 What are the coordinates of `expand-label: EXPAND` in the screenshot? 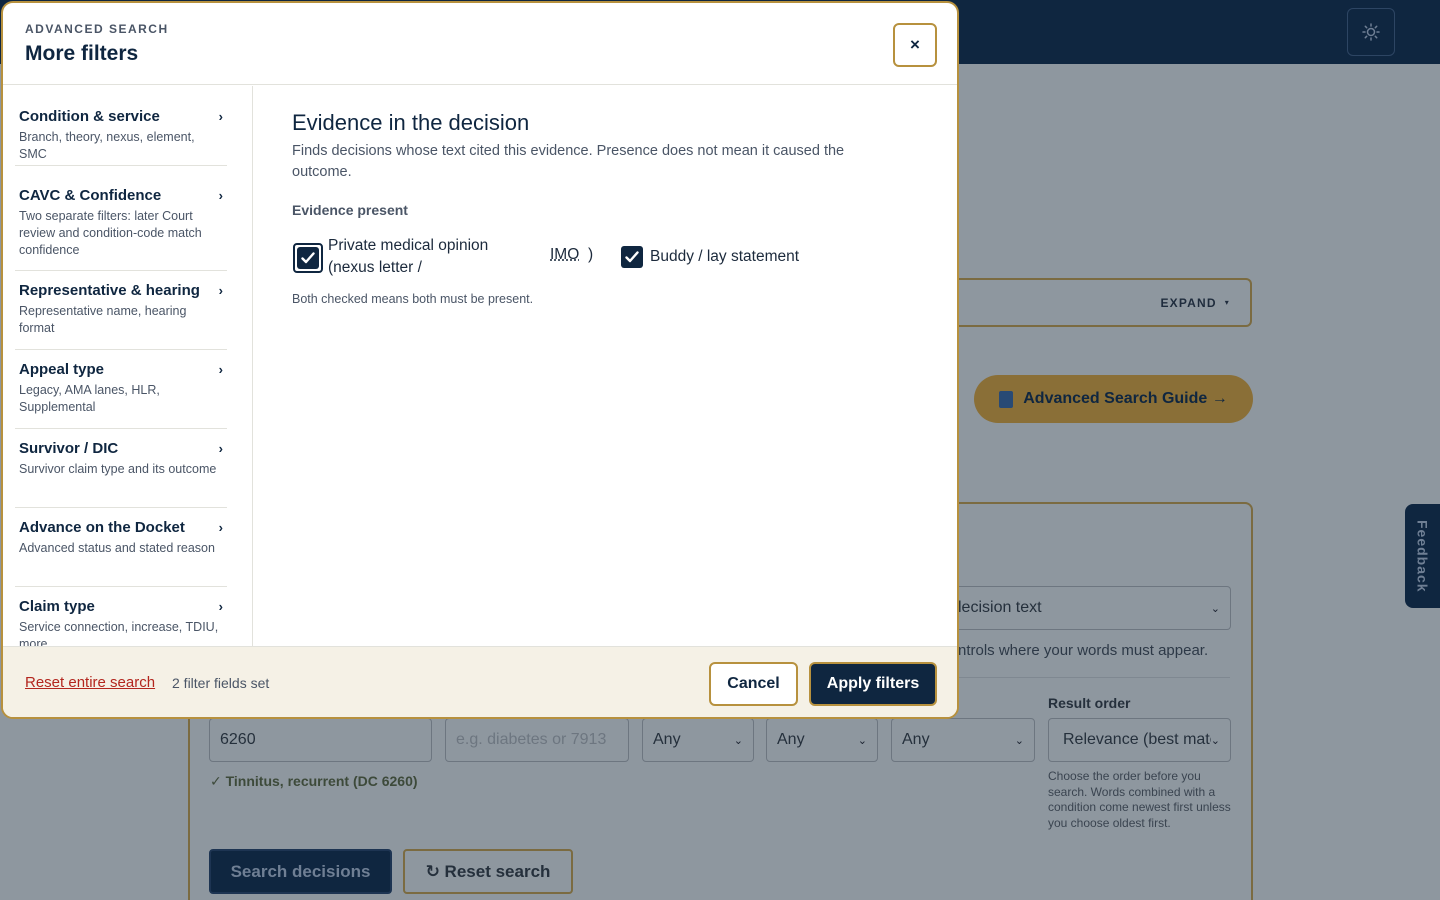 It's located at (1188, 303).